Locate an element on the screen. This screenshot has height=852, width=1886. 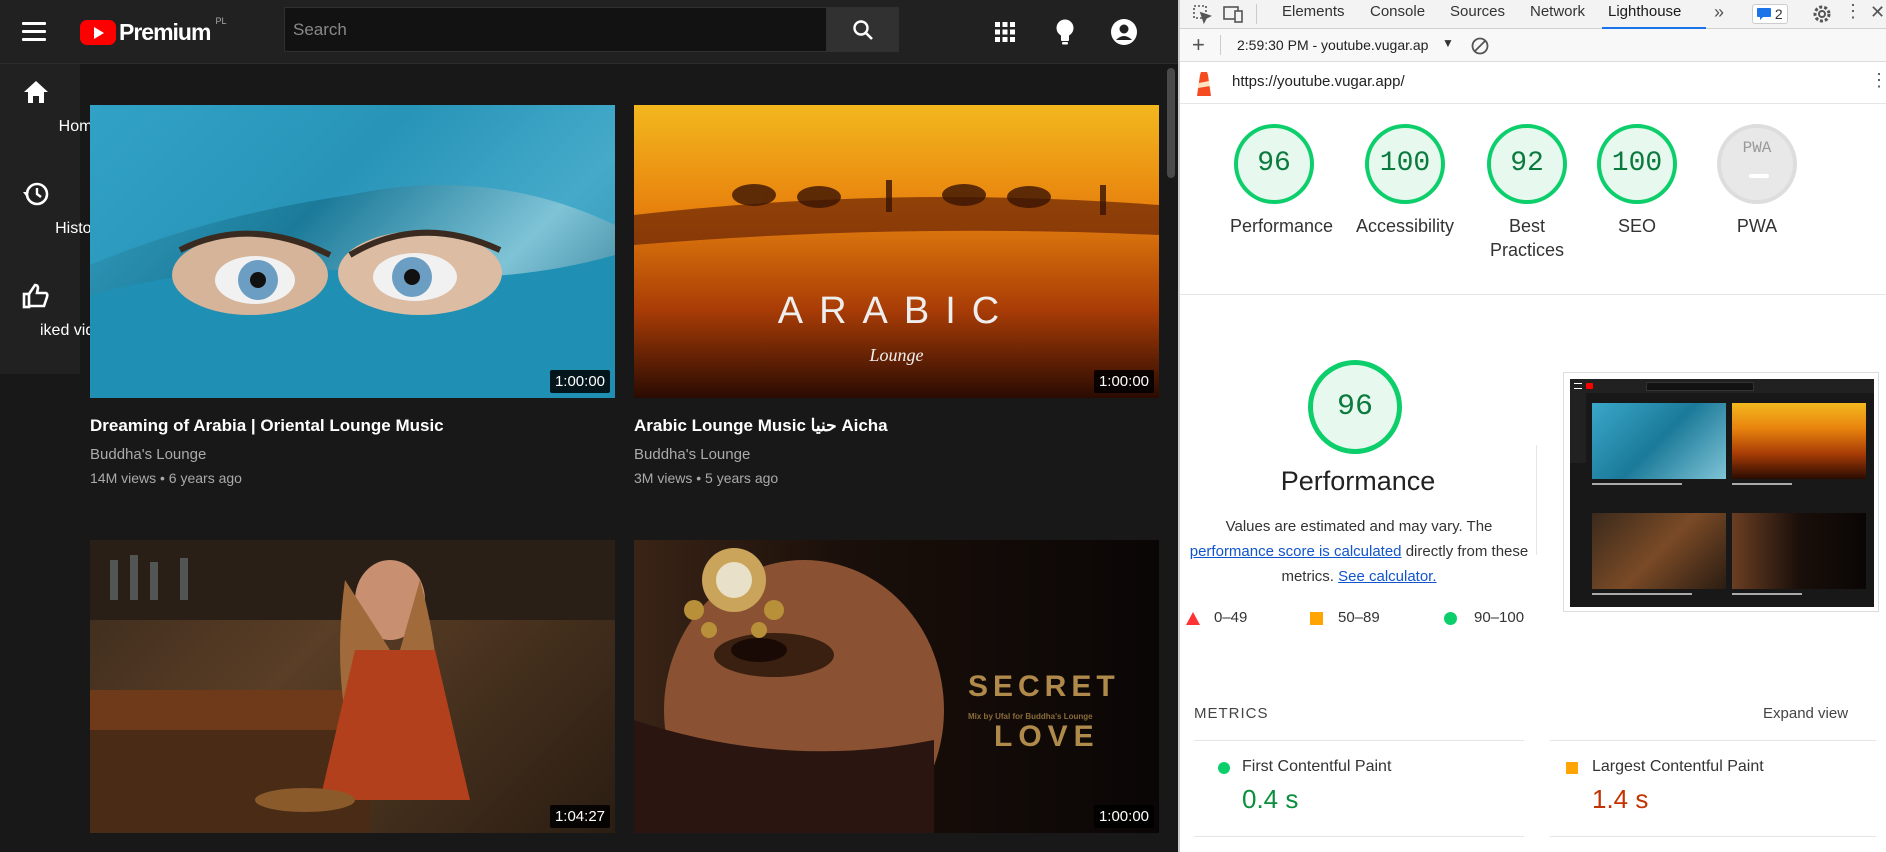
video-card: 1:04:27 is located at coordinates (352, 686).